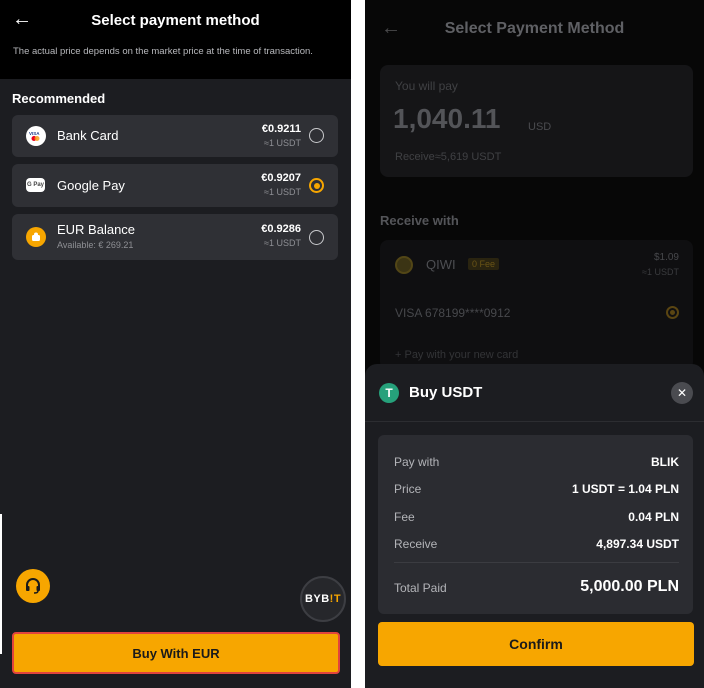  Describe the element at coordinates (36, 237) in the screenshot. I see `eur-balance-icon` at that location.